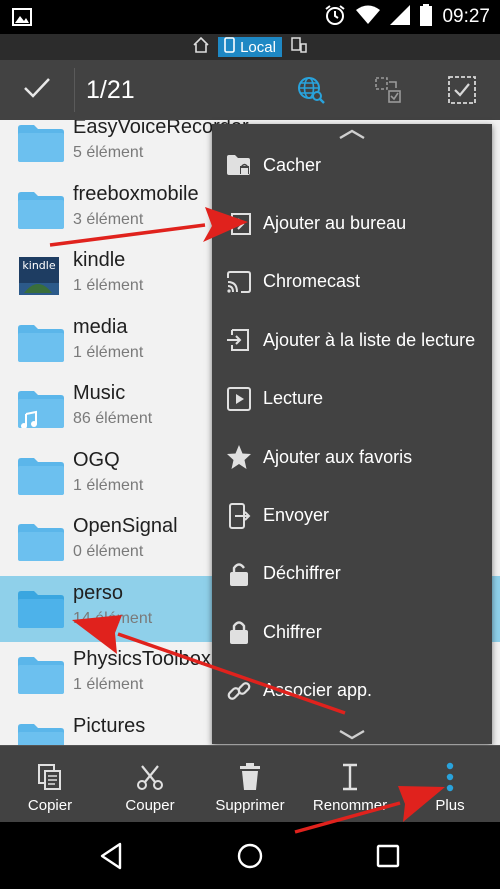 This screenshot has height=889, width=500. What do you see at coordinates (368, 17) in the screenshot?
I see `wifi-icon` at bounding box center [368, 17].